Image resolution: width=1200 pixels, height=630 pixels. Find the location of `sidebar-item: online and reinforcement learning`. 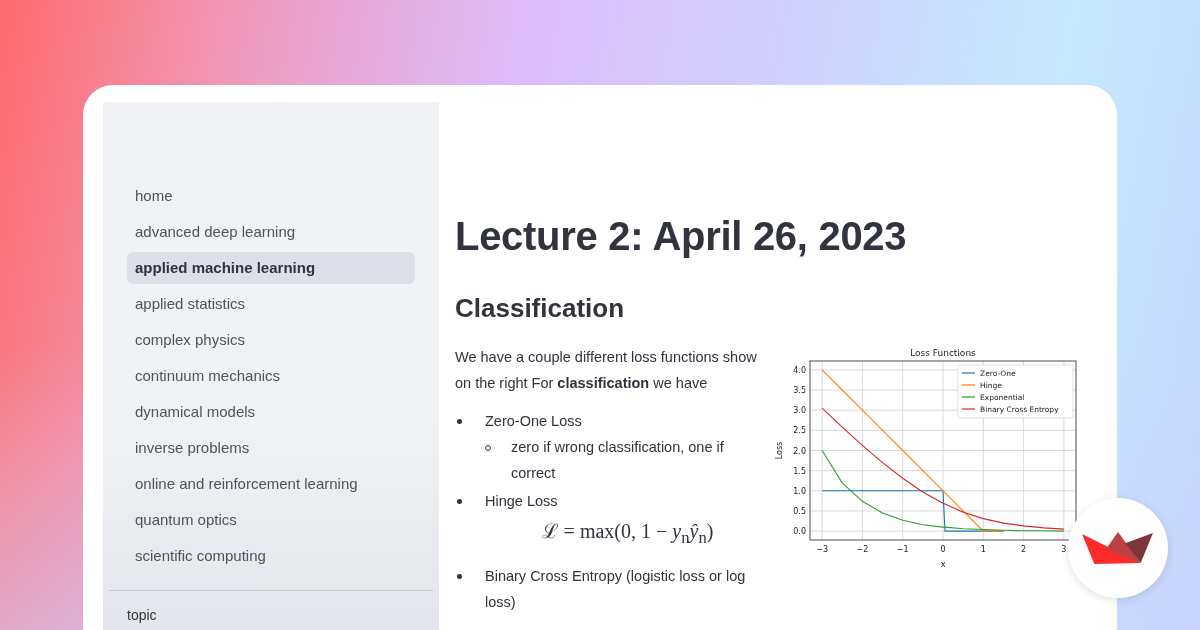

sidebar-item: online and reinforcement learning is located at coordinates (271, 484).